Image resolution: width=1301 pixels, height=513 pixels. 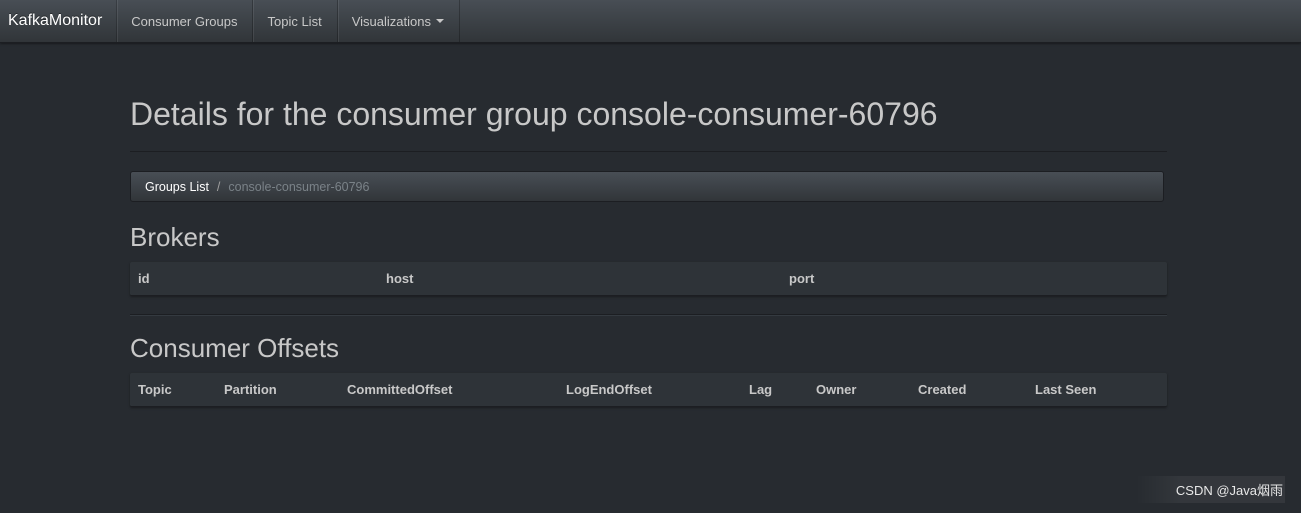 I want to click on offsets-col-owner: Owner, so click(x=836, y=389).